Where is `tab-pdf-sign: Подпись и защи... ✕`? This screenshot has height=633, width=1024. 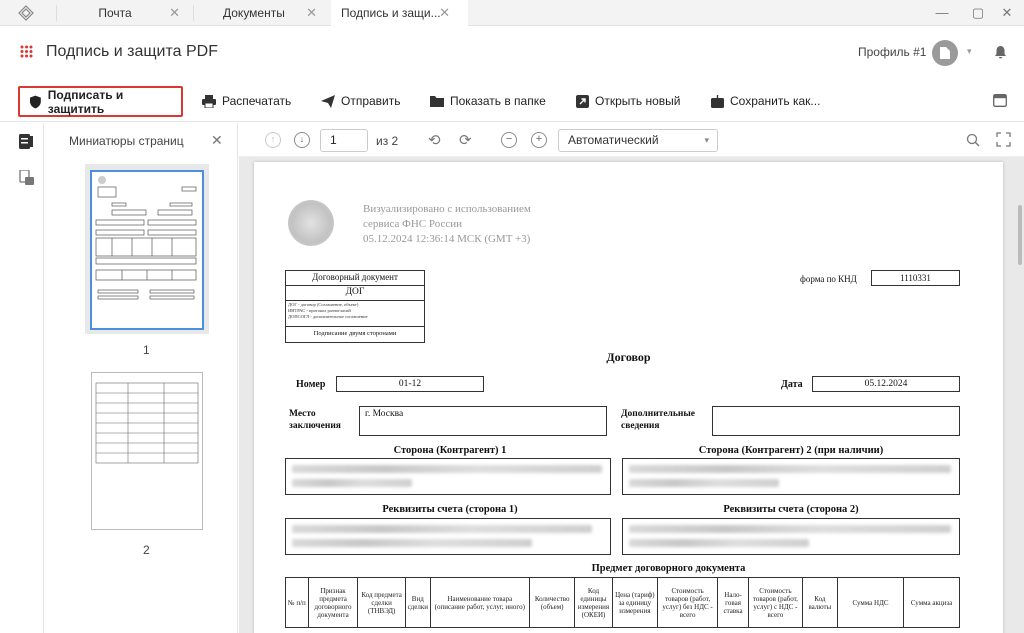 tab-pdf-sign: Подпись и защи... ✕ is located at coordinates (399, 13).